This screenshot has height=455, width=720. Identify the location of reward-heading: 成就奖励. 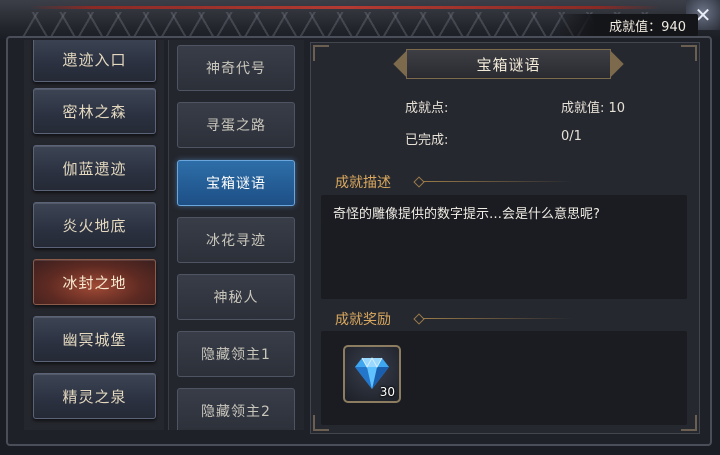
(363, 320).